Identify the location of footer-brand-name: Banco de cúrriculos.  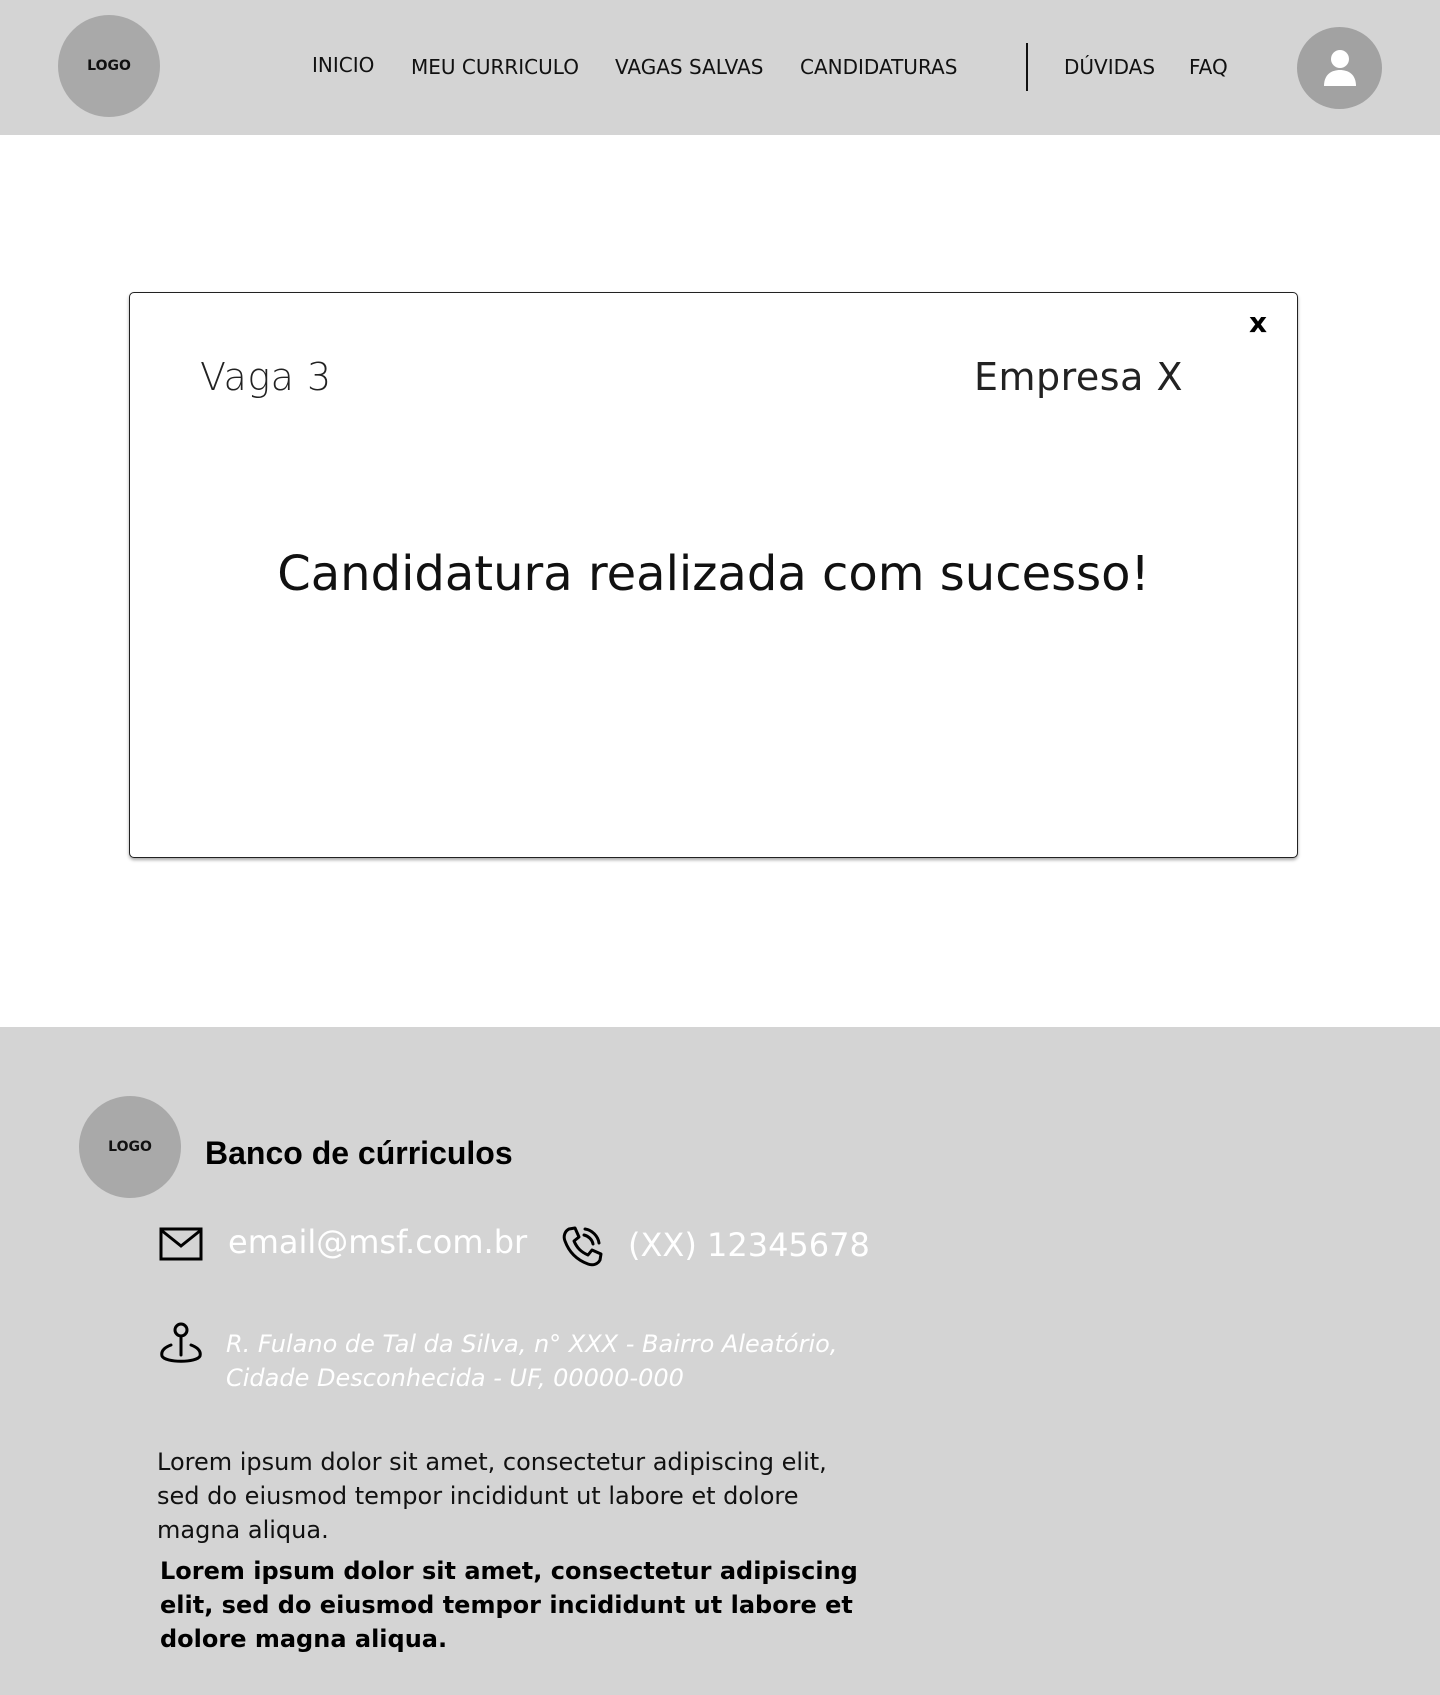
(359, 1153).